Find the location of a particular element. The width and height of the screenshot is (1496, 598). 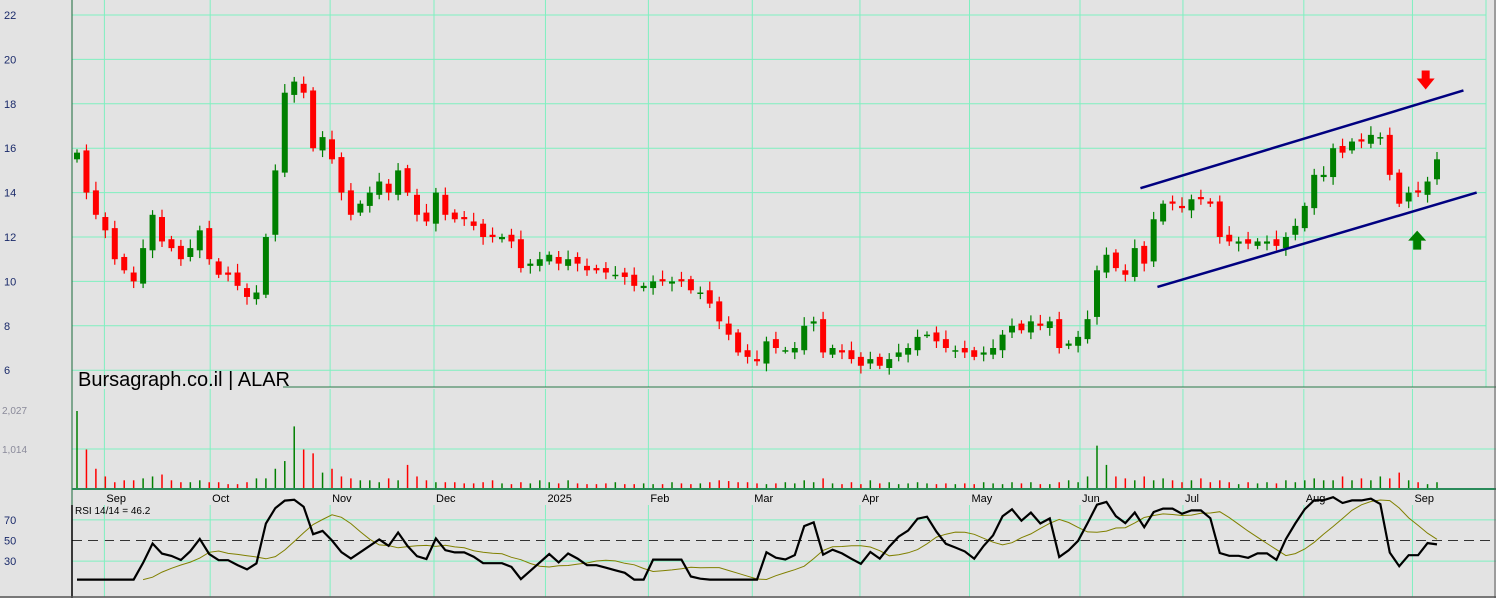

rsi-tick-label: 30 is located at coordinates (10, 562).